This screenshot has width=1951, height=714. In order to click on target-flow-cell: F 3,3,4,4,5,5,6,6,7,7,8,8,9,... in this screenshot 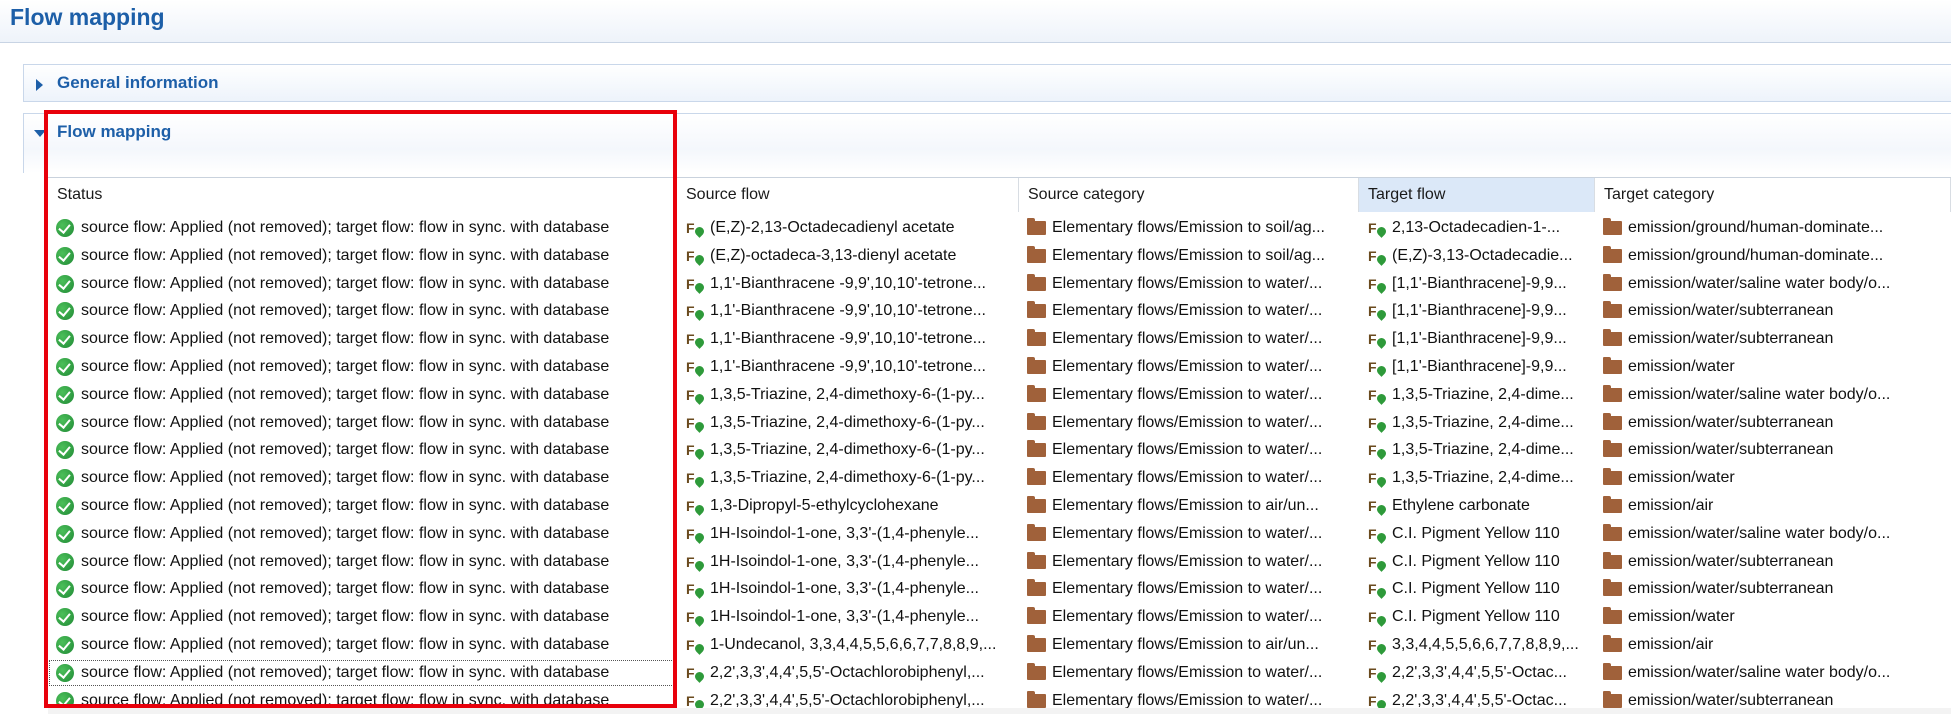, I will do `click(1477, 645)`.